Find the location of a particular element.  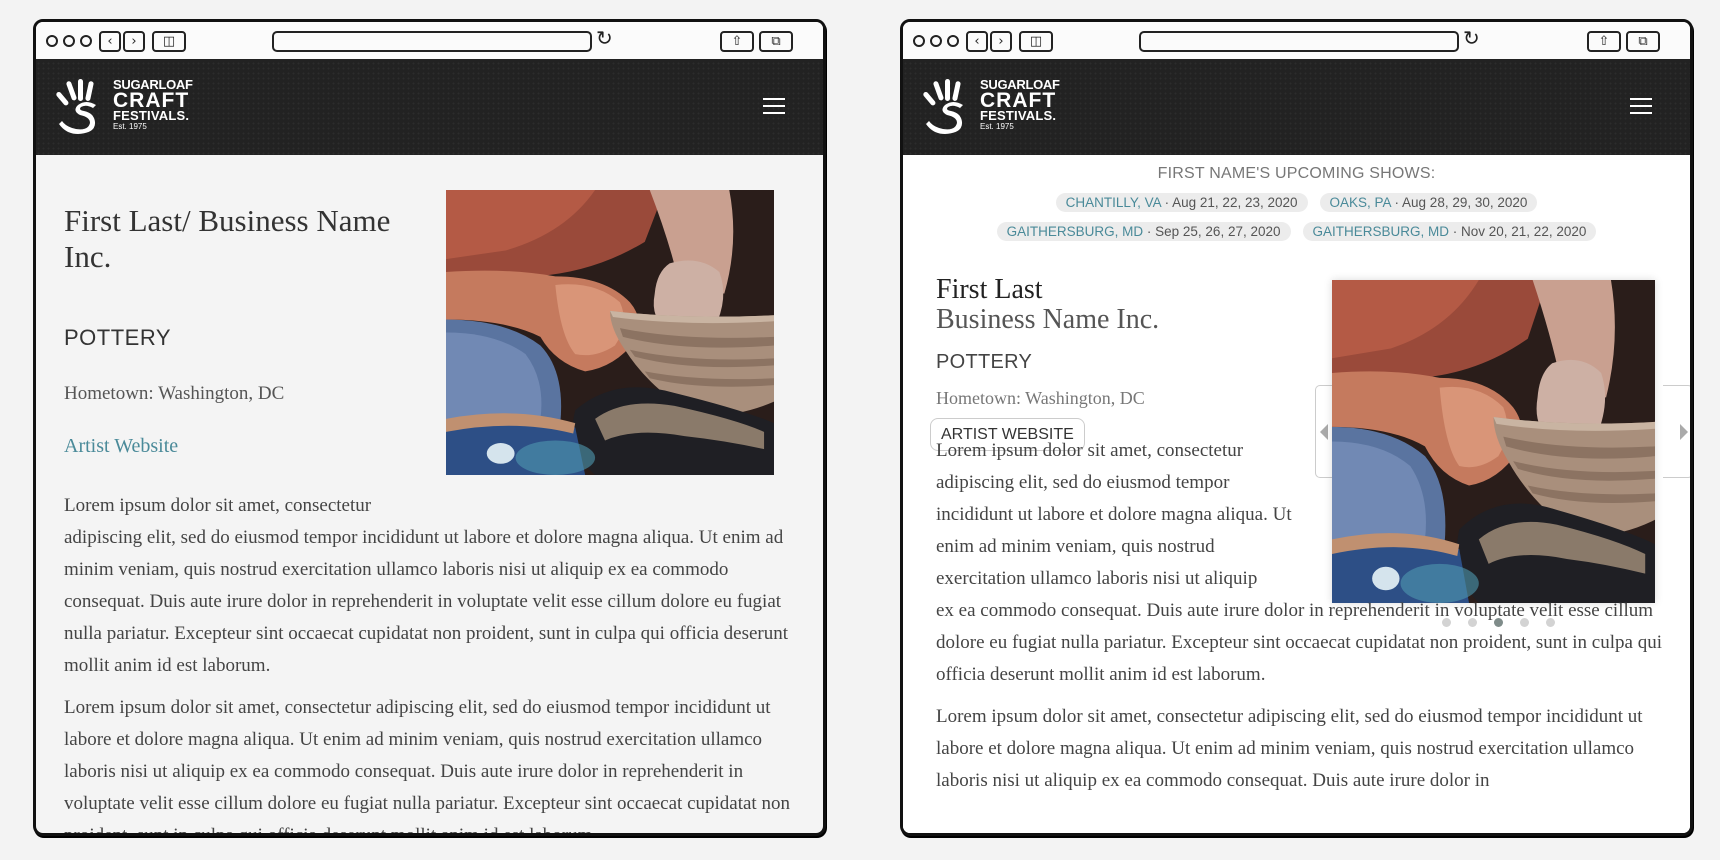

show-tag: GAITHERSBURG, MD · Nov 20, 21, 22, 2020 is located at coordinates (1449, 231).